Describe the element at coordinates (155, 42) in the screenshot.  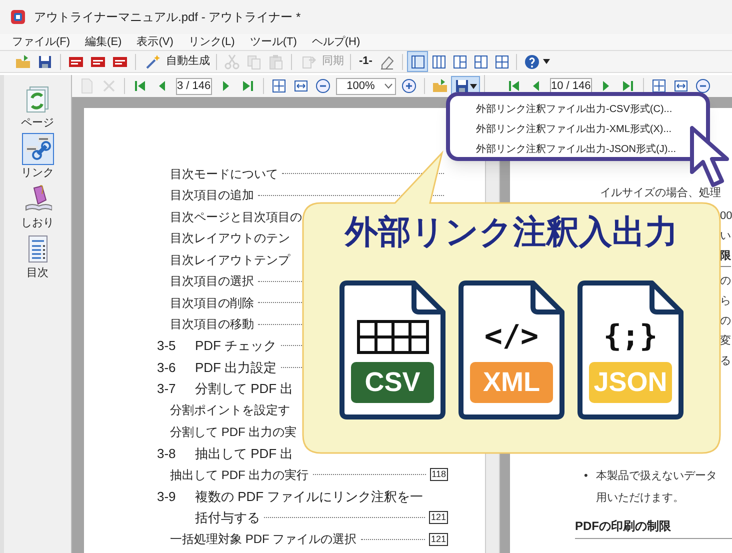
I see `menu-item: 表示(V)` at that location.